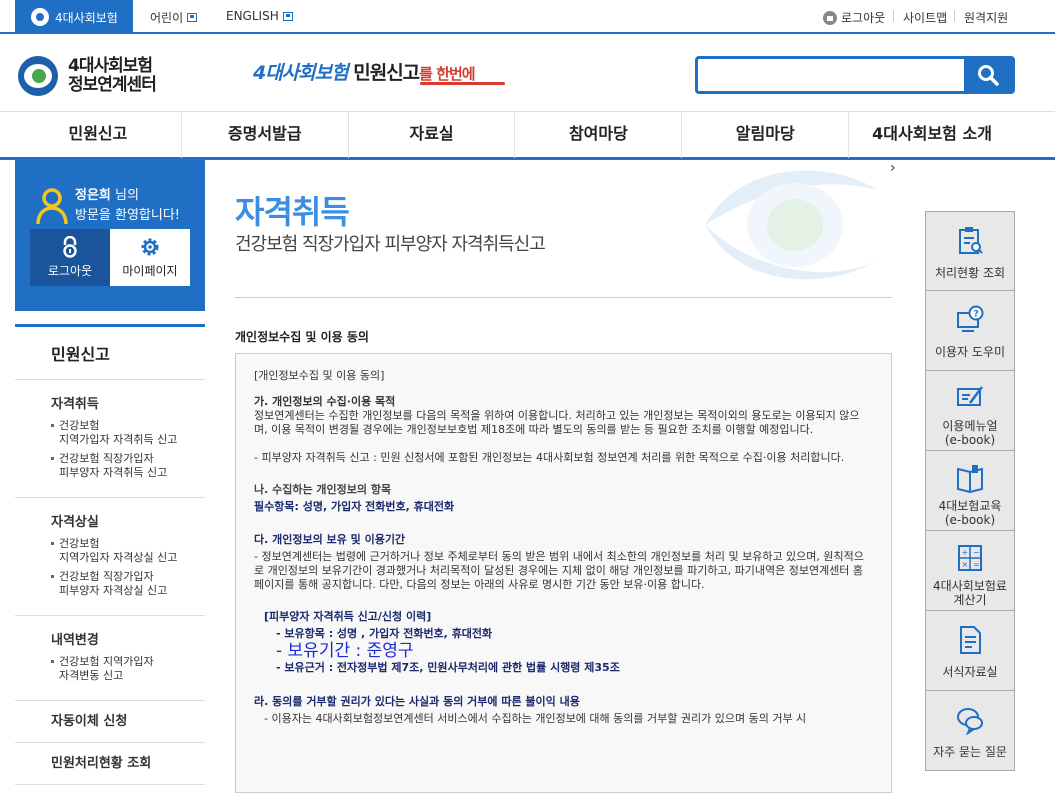 This screenshot has height=793, width=1055. I want to click on kids-link: 어린이, so click(174, 17).